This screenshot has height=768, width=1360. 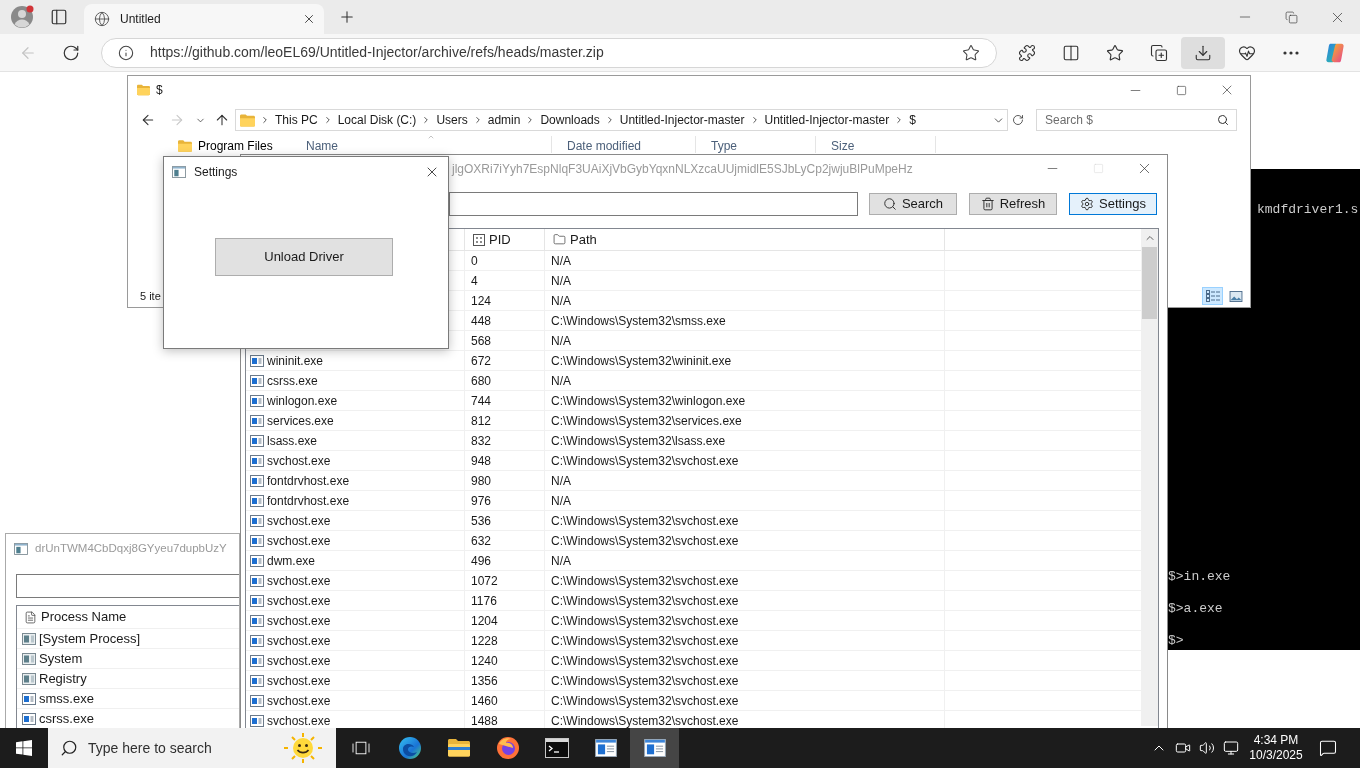 What do you see at coordinates (309, 19) in the screenshot?
I see `close-tab-icon` at bounding box center [309, 19].